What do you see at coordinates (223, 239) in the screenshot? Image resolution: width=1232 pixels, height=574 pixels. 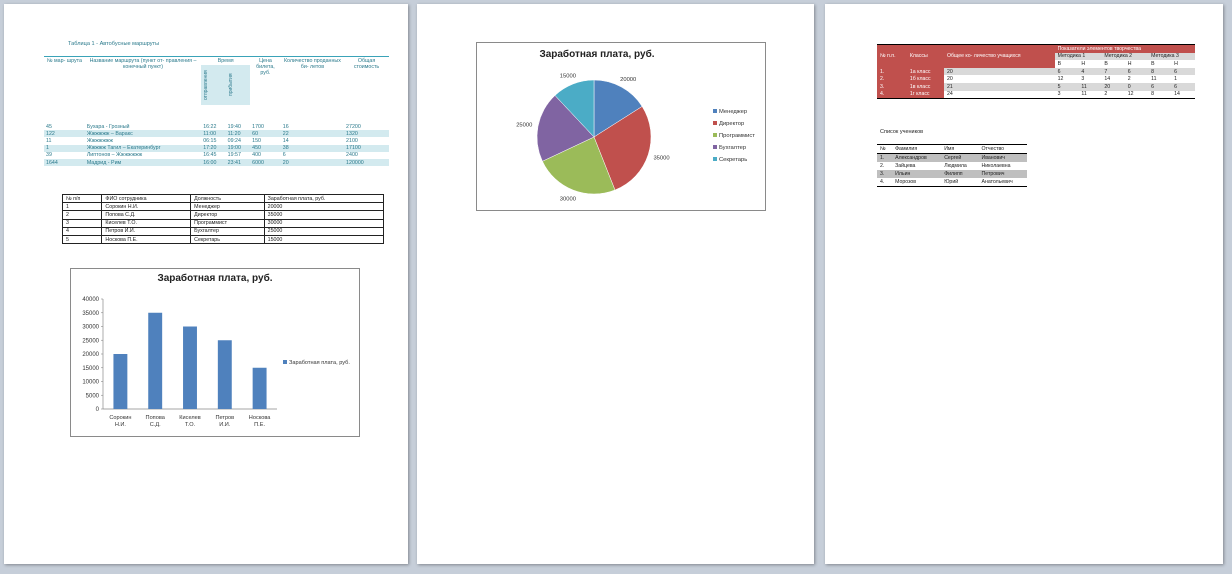 I see `staff-row: 5 Носкова П.Е. Секретарь 15000` at bounding box center [223, 239].